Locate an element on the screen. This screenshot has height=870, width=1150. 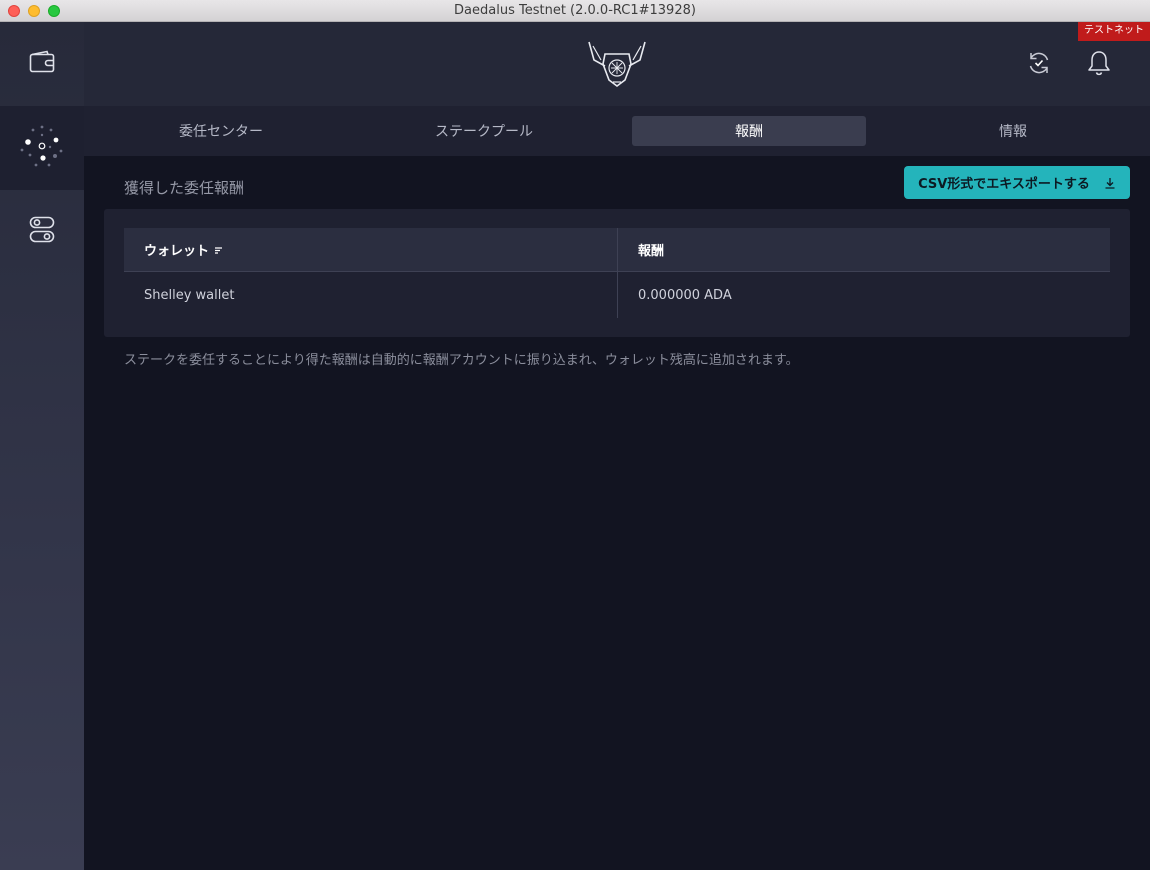
bell-icon is located at coordinates (1099, 65).